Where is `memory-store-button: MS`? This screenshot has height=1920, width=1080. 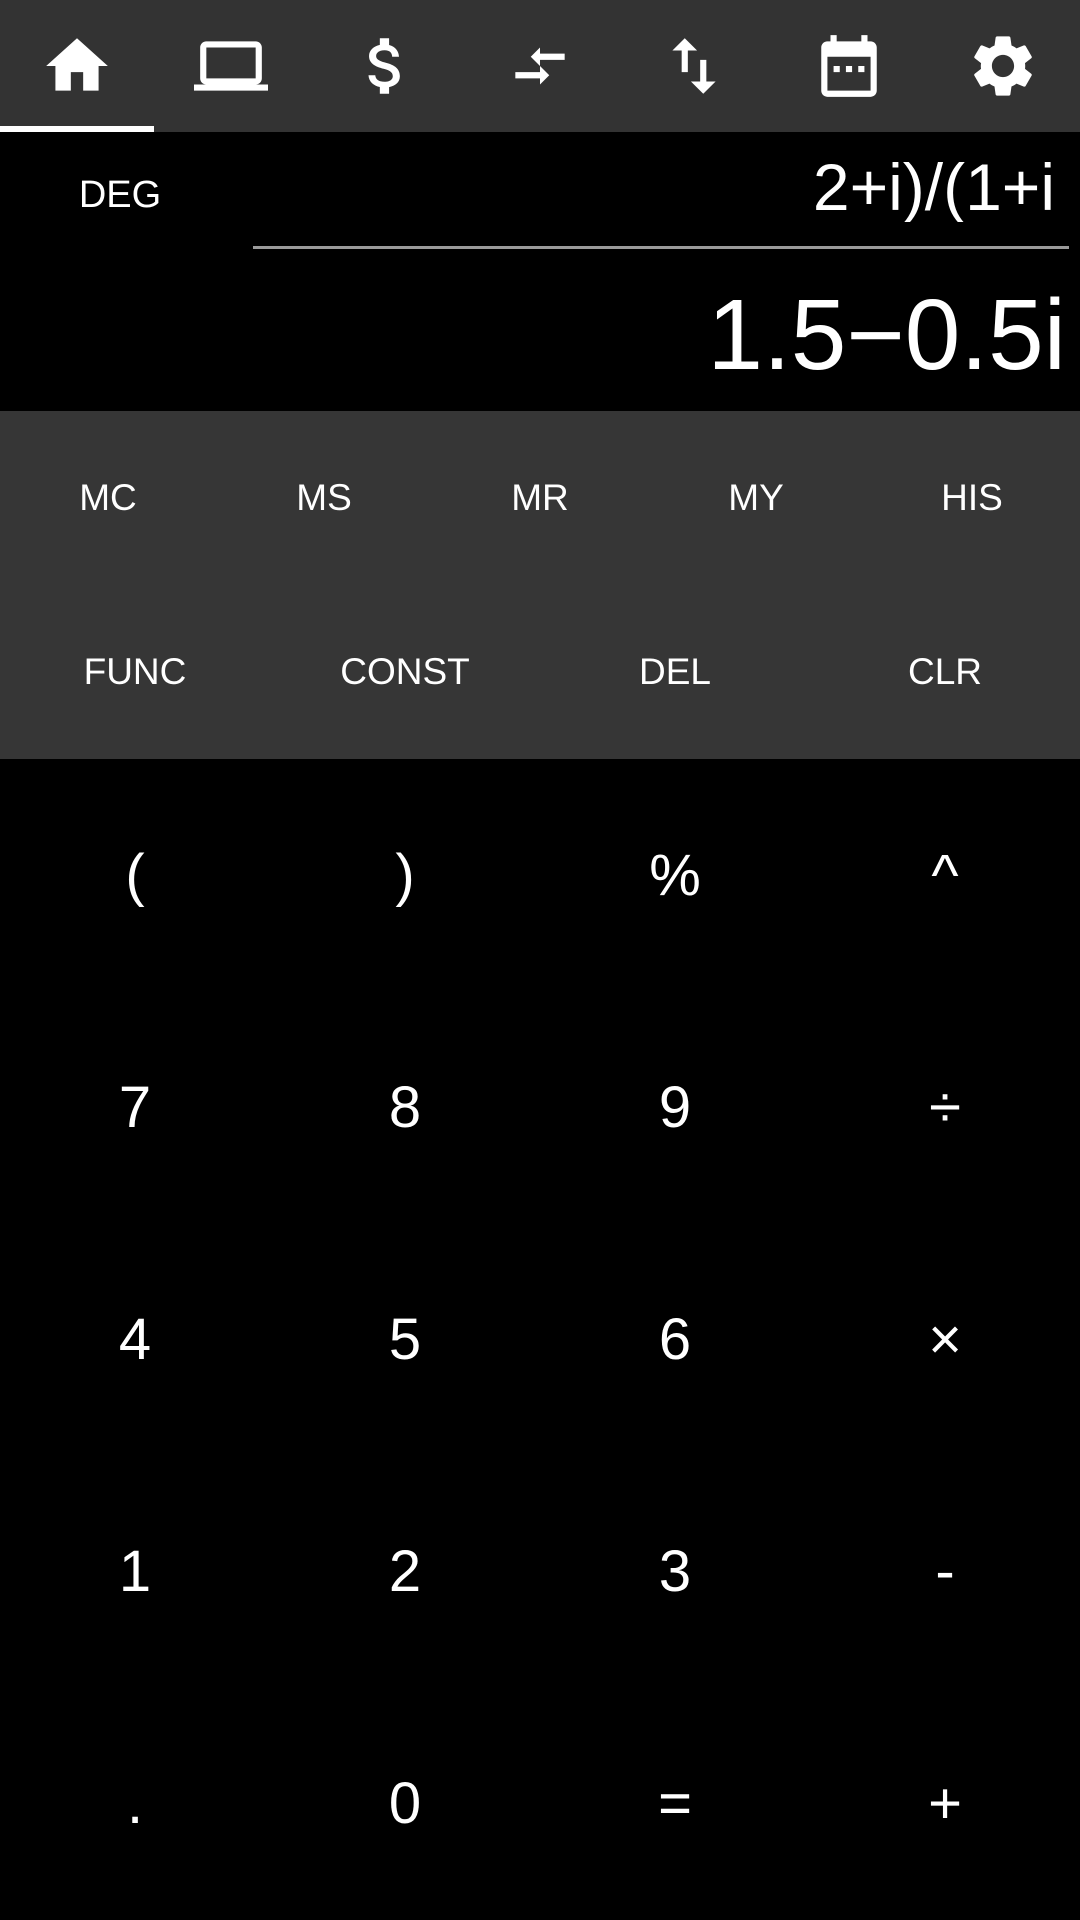
memory-store-button: MS is located at coordinates (324, 498).